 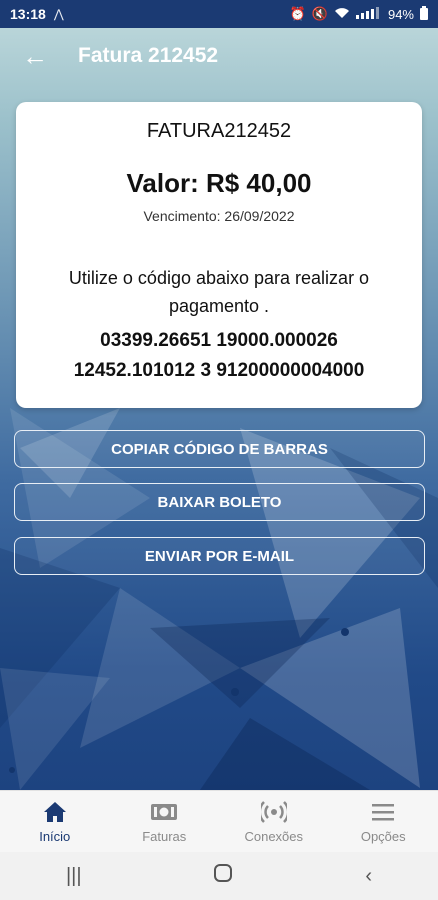 I want to click on invoice-label: FATURA212452, so click(x=219, y=131).